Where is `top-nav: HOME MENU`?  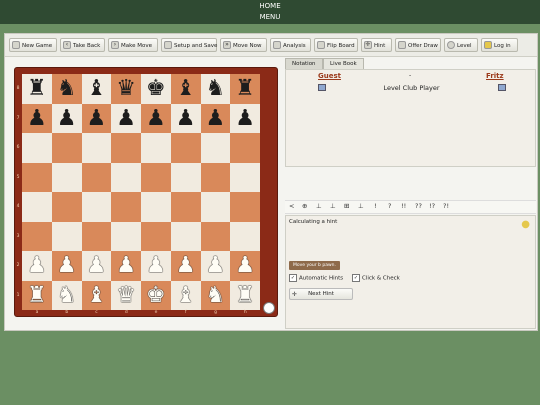
top-nav: HOME MENU is located at coordinates (270, 12).